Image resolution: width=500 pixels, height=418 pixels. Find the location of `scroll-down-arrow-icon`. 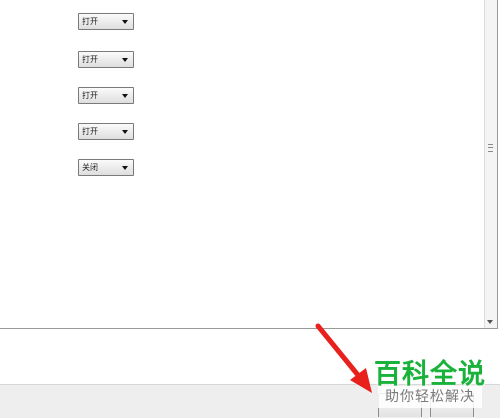

scroll-down-arrow-icon is located at coordinates (490, 322).